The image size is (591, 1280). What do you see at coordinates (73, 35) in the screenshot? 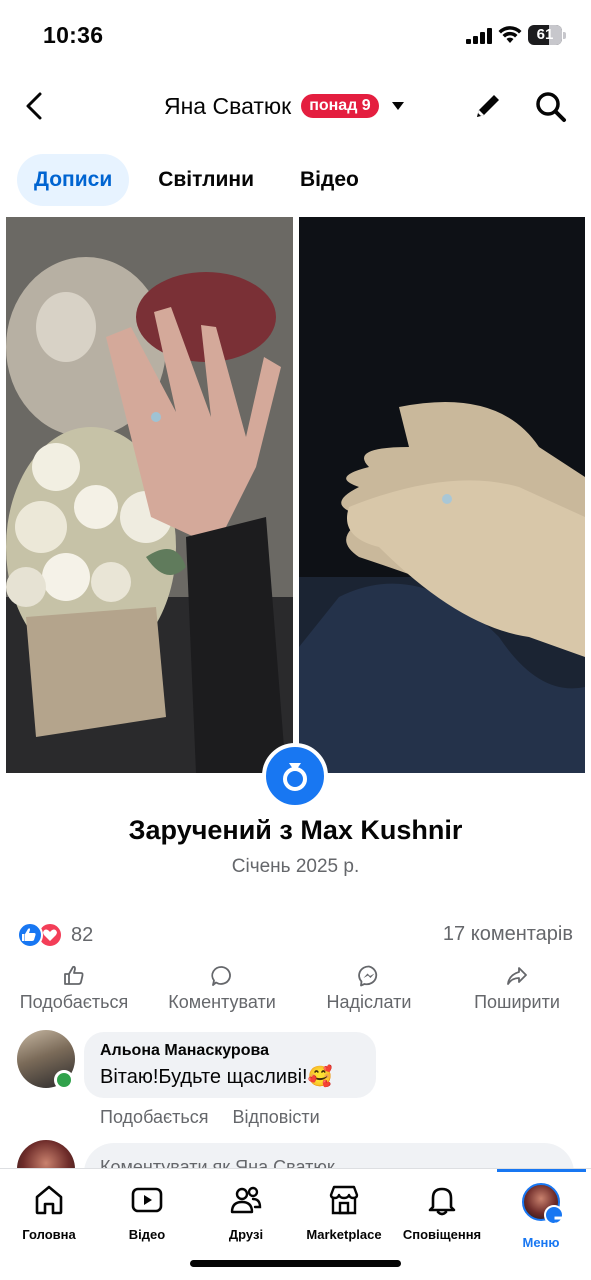
I see `status-time: 10:36` at bounding box center [73, 35].